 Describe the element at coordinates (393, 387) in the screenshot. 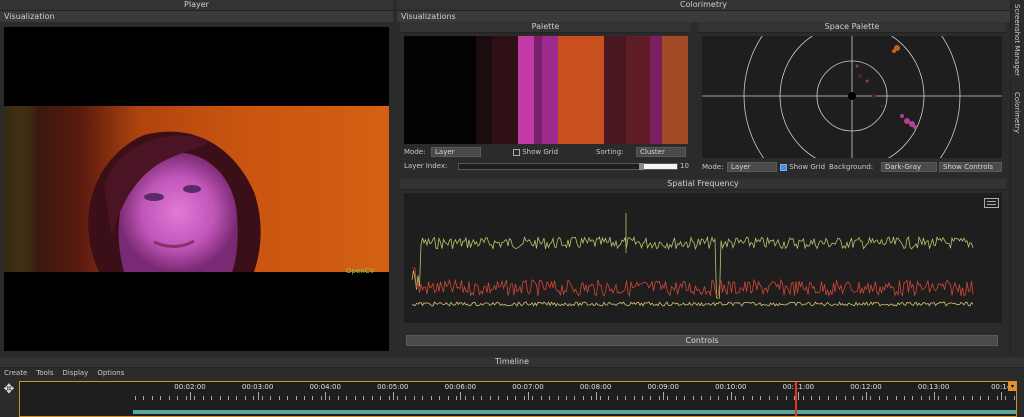

I see `ruler-time-label: 00:05:00` at that location.